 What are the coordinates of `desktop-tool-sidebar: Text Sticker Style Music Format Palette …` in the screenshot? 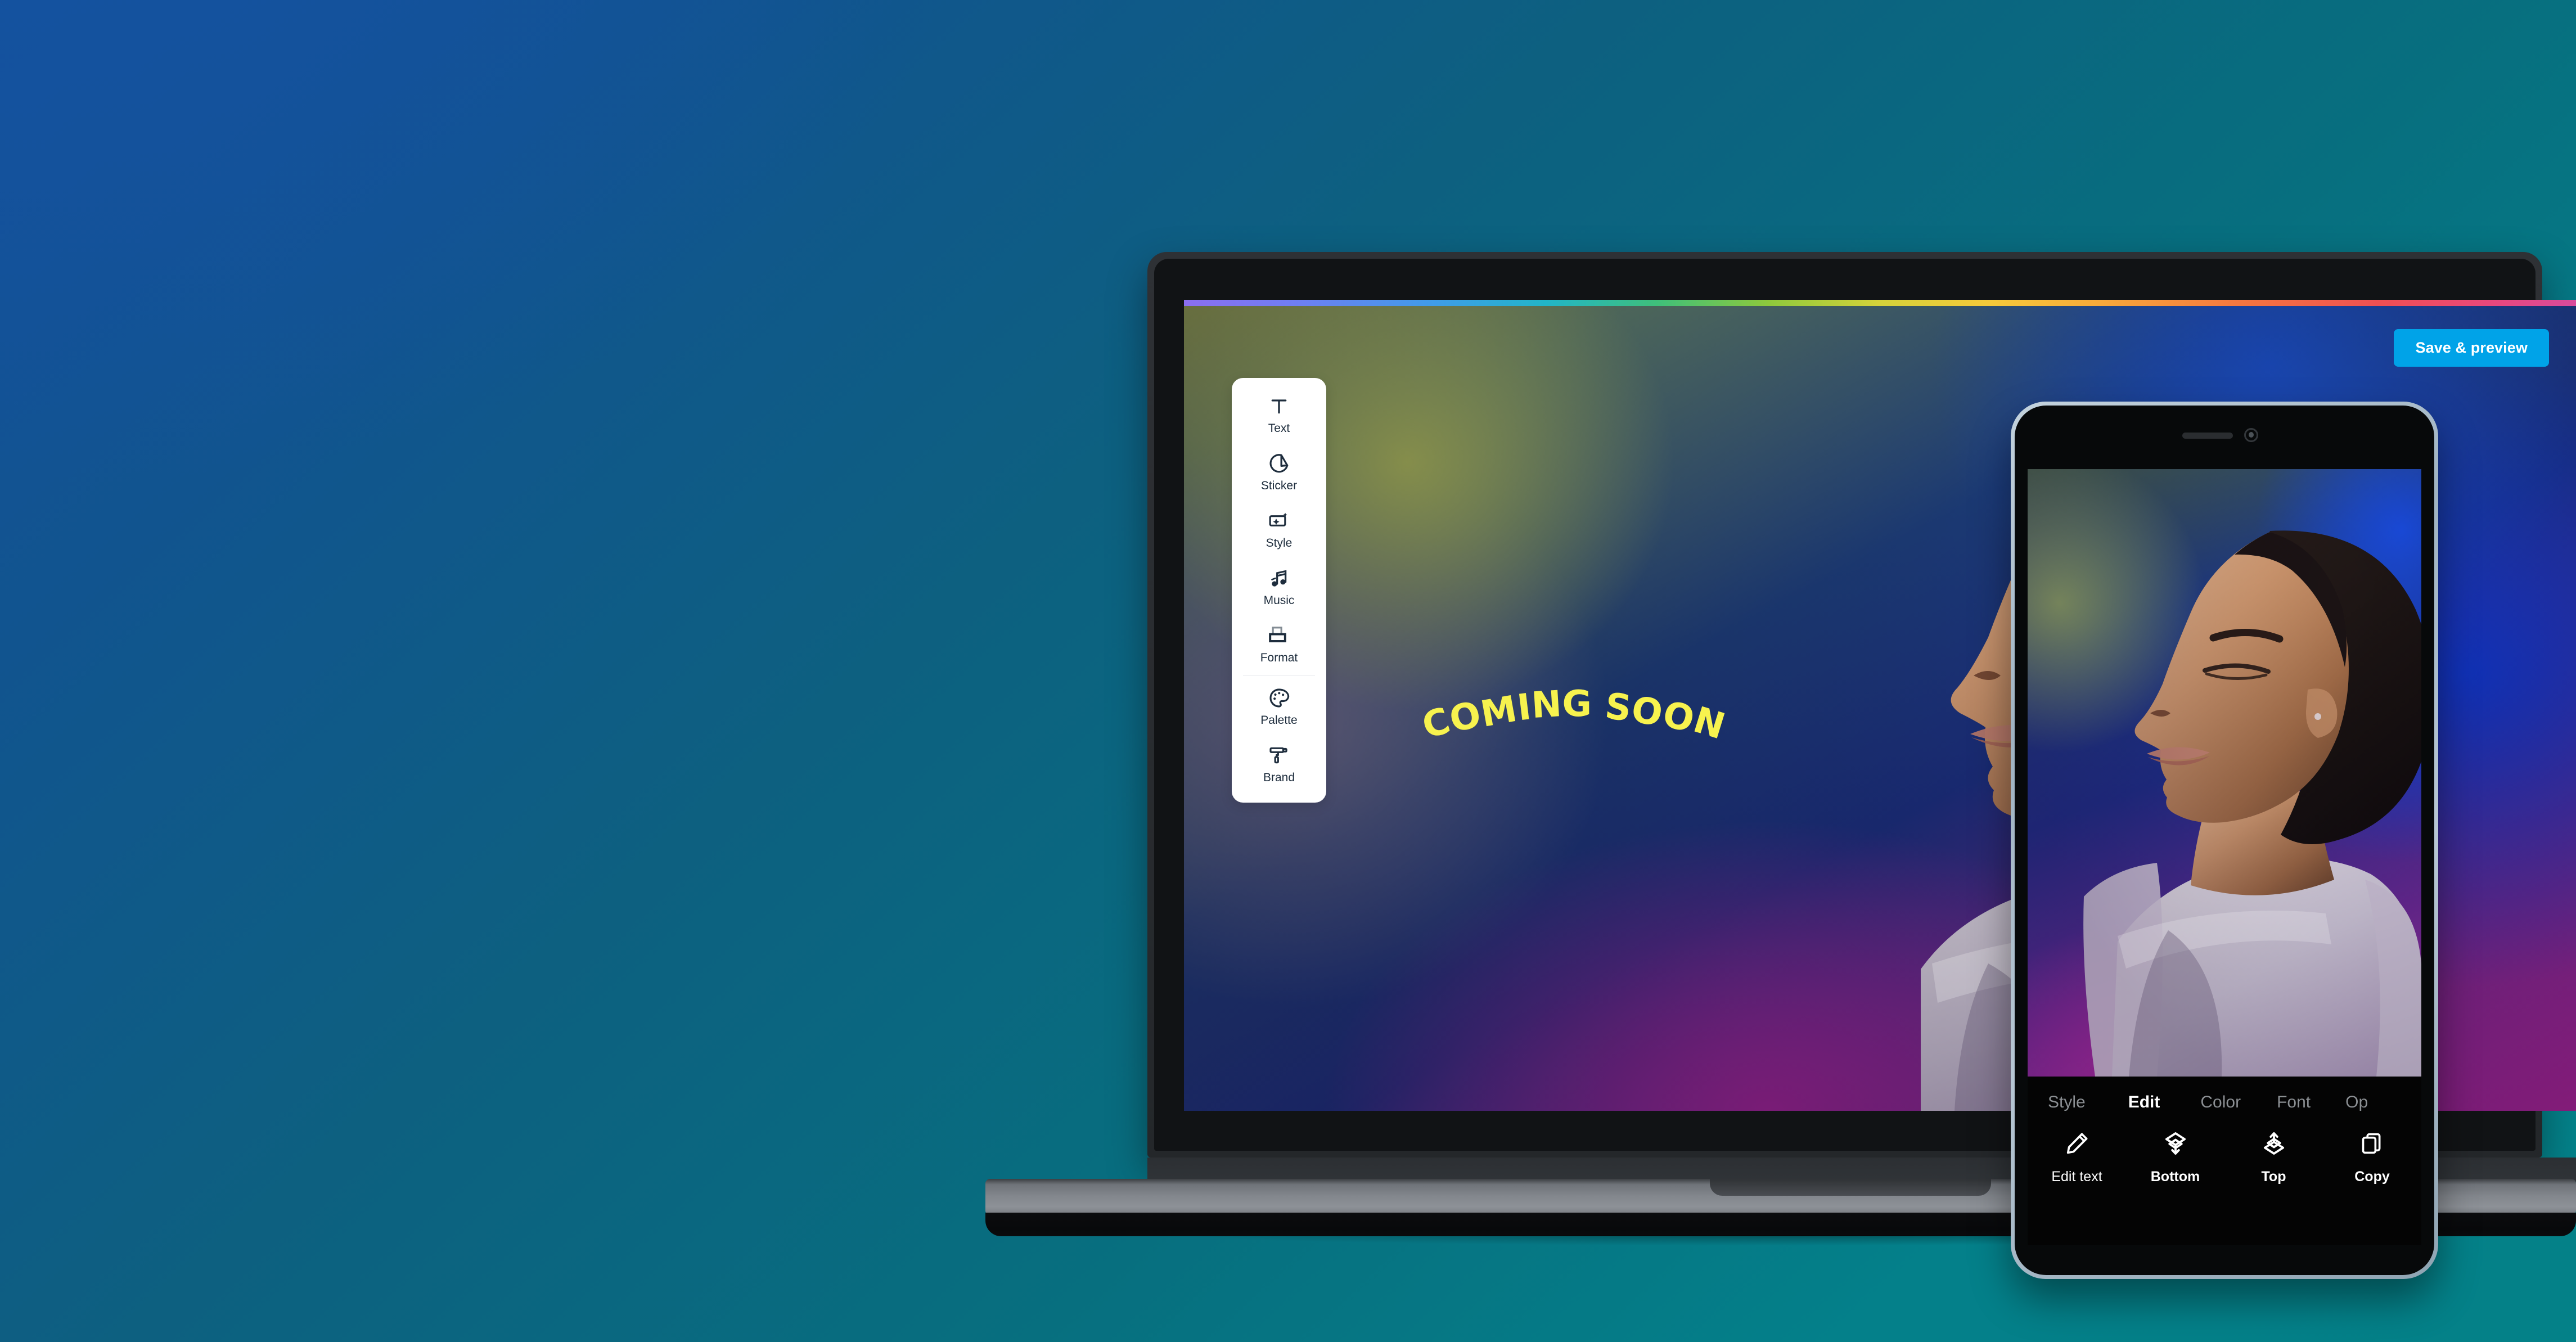 It's located at (1279, 590).